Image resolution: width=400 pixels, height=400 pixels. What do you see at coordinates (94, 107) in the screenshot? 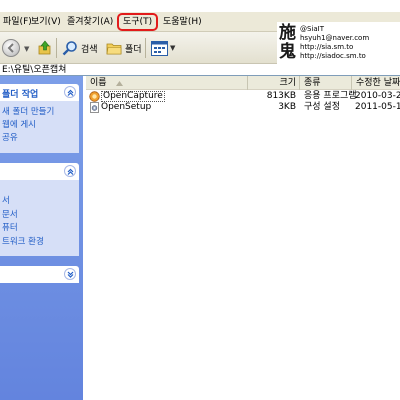
I see `settings-file-icon` at bounding box center [94, 107].